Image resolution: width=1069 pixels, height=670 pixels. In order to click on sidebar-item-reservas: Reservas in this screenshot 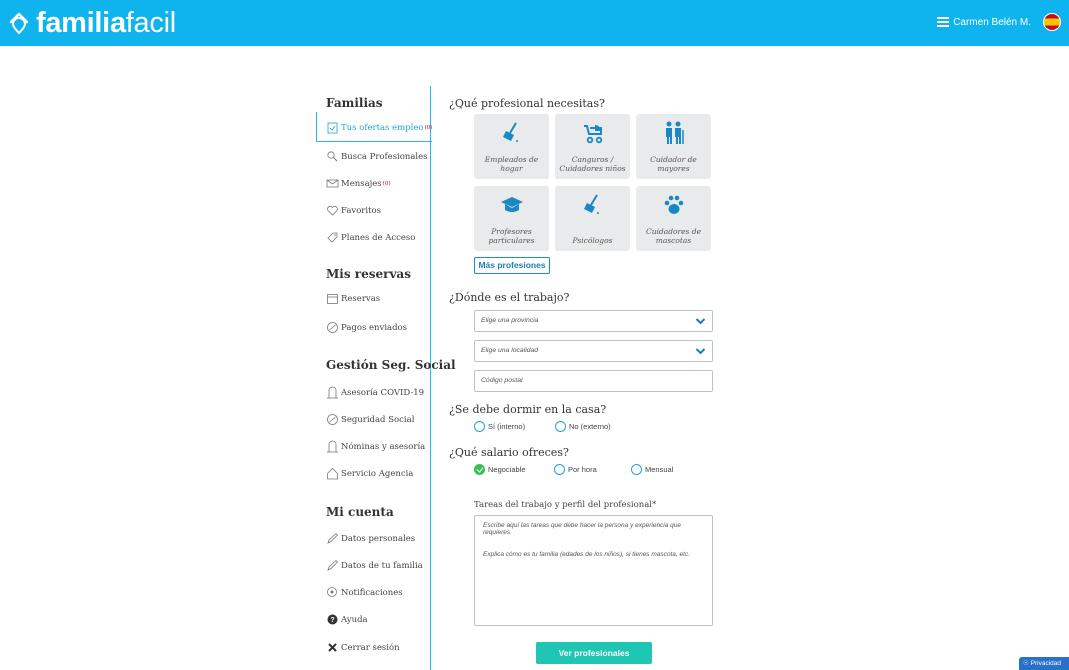, I will do `click(353, 298)`.